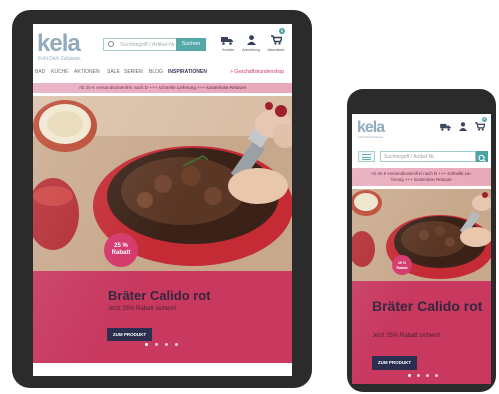 This screenshot has height=394, width=499. What do you see at coordinates (251, 50) in the screenshot?
I see `login-label: Anmeldung` at bounding box center [251, 50].